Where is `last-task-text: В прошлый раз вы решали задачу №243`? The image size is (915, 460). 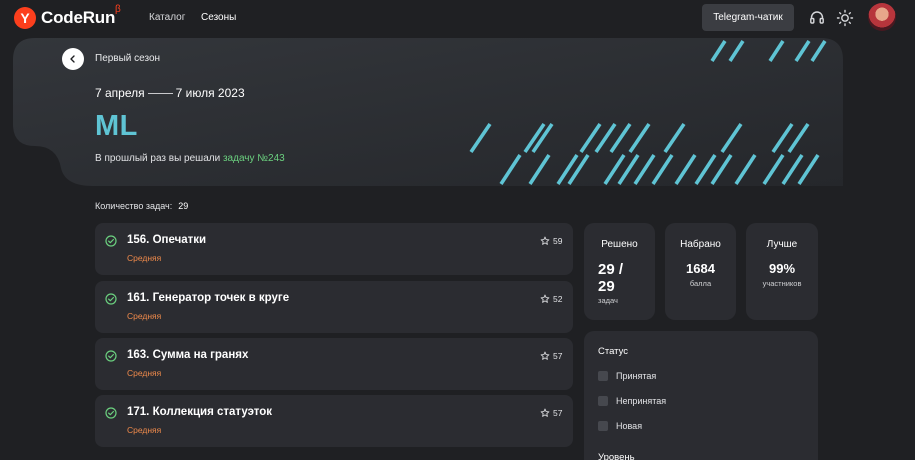 last-task-text: В прошлый раз вы решали задачу №243 is located at coordinates (190, 158).